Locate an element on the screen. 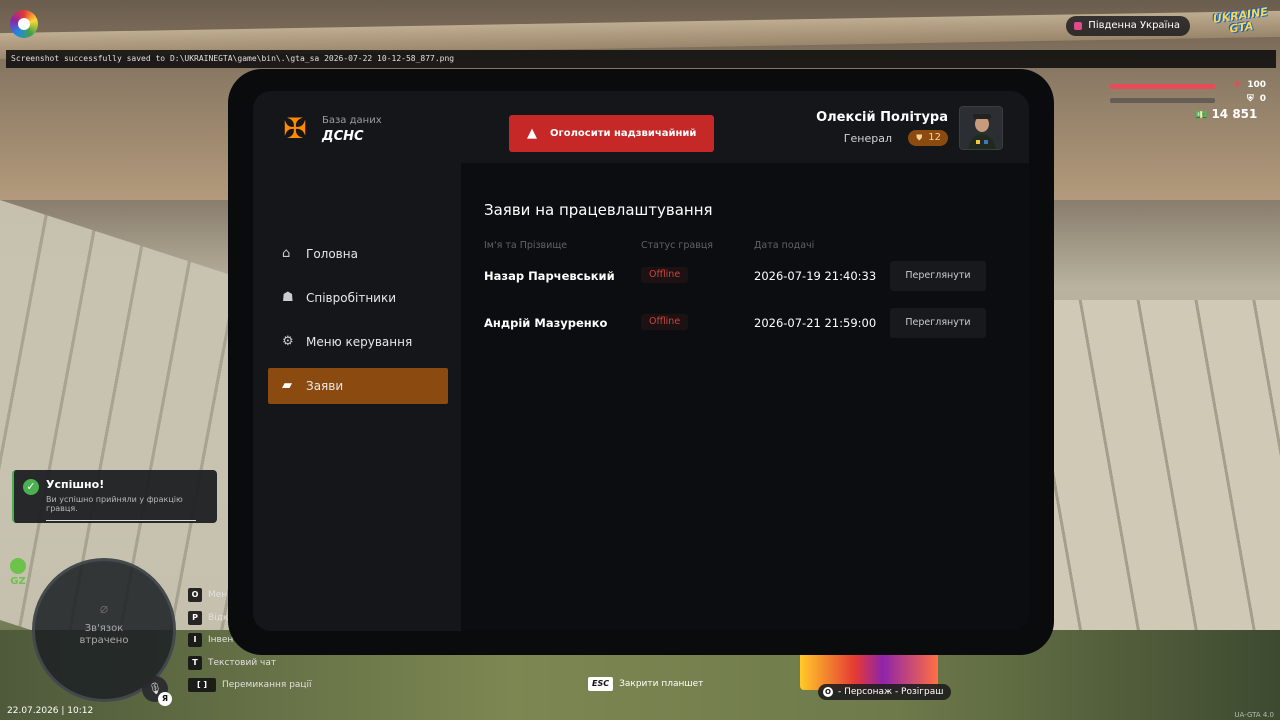 The width and height of the screenshot is (1280, 720). sidebar-item-management: ⚙ Меню керування is located at coordinates (358, 342).